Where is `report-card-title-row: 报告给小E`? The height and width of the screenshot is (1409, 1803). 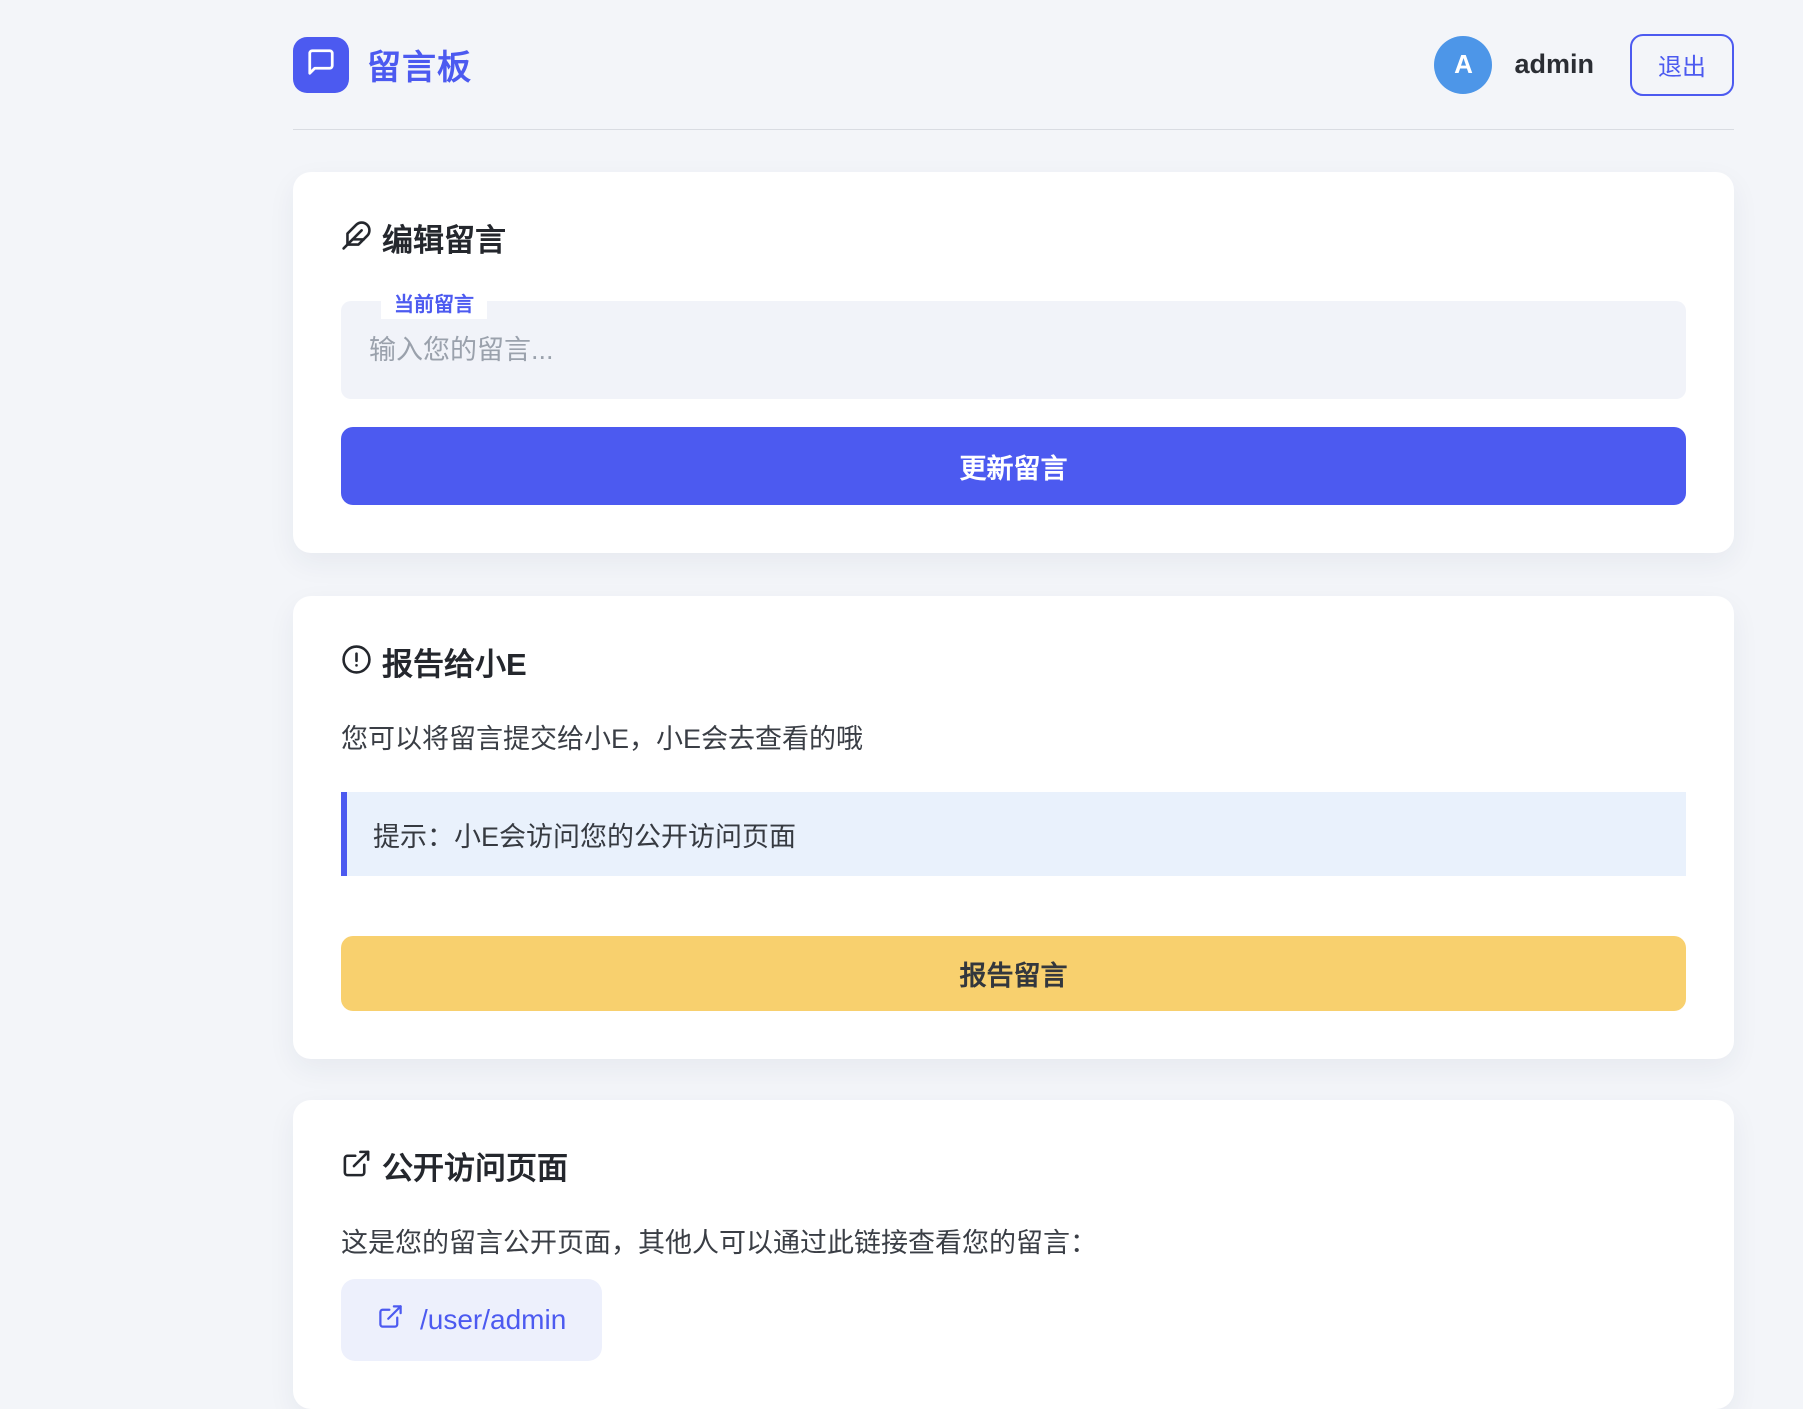 report-card-title-row: 报告给小E is located at coordinates (1013, 664).